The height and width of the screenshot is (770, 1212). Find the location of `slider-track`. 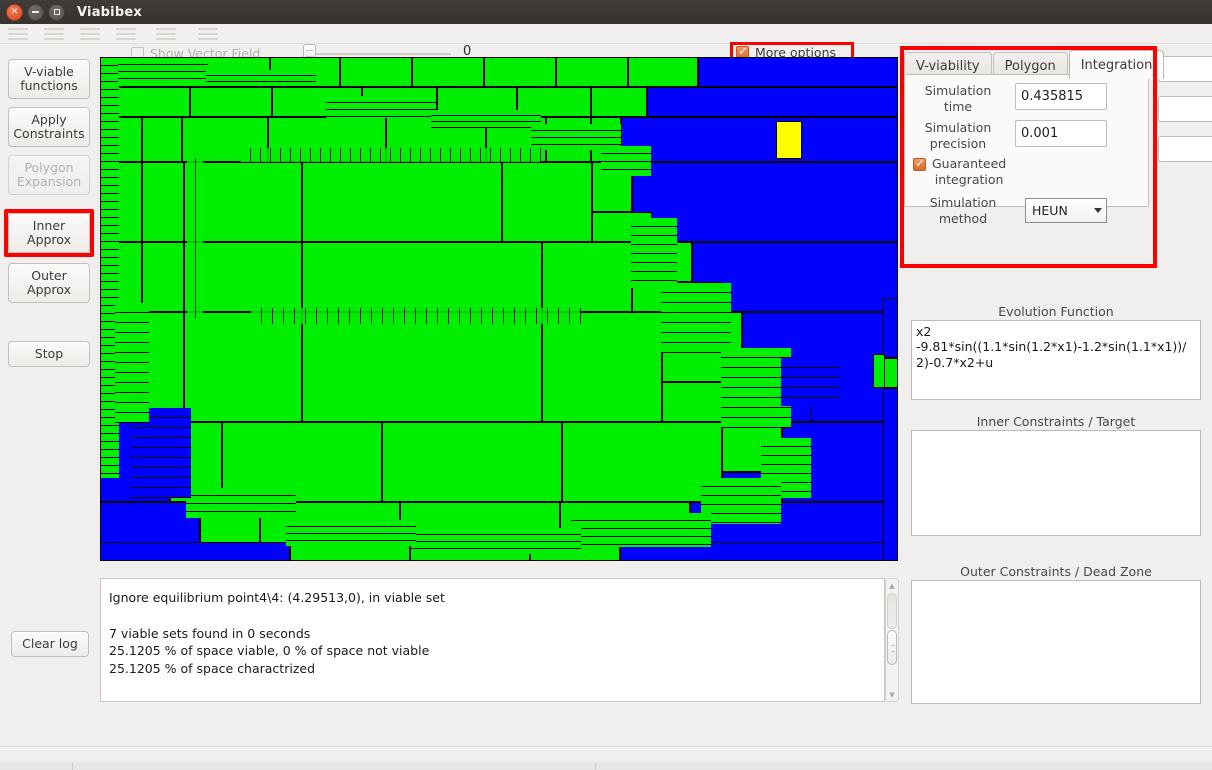

slider-track is located at coordinates (377, 54).